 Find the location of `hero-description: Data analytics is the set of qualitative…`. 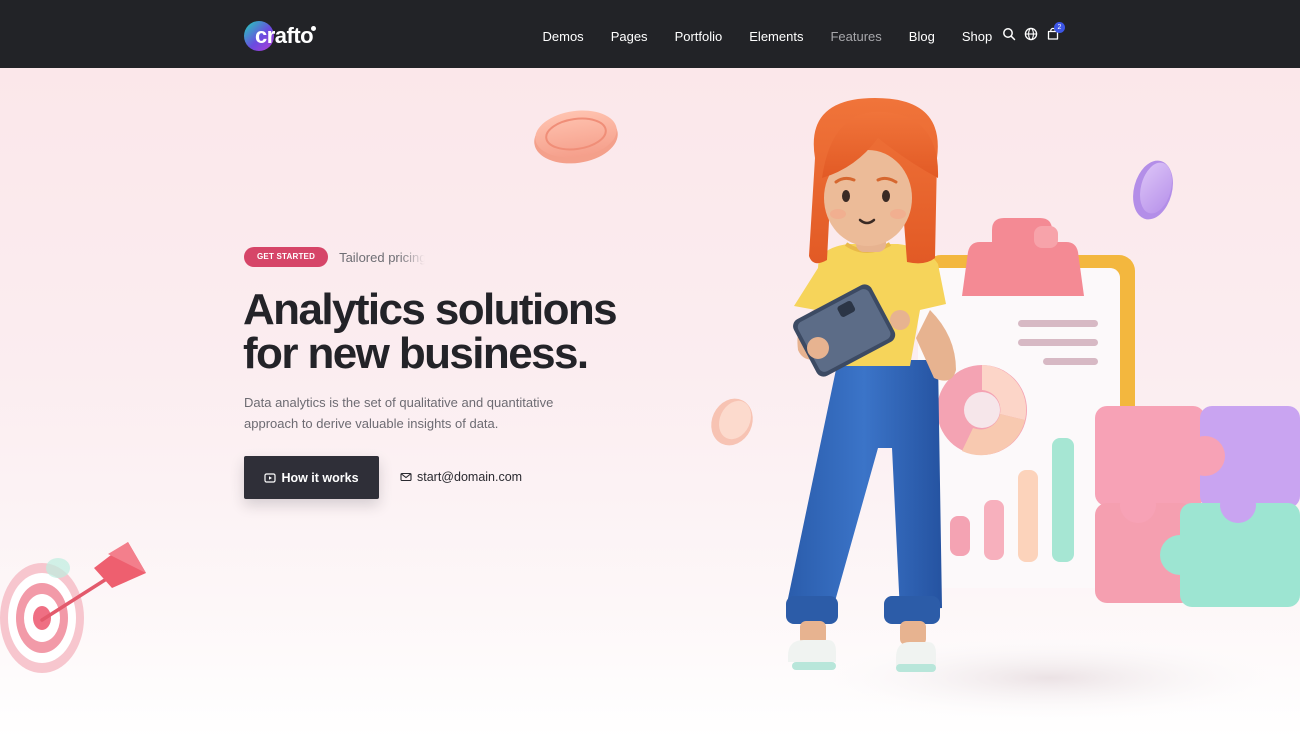

hero-description: Data analytics is the set of qualitative… is located at coordinates (399, 413).